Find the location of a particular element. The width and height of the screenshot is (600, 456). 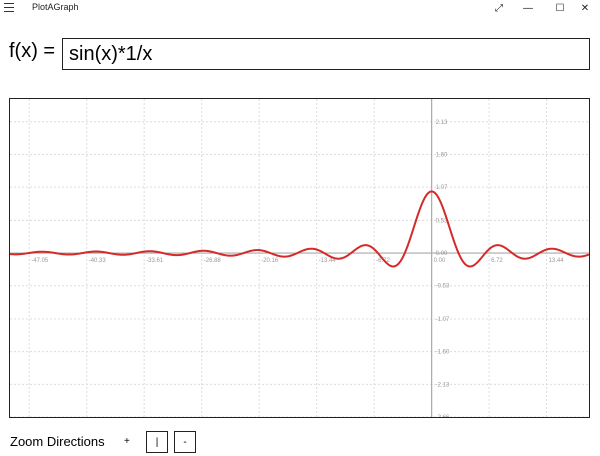

zoom-plus-label: + is located at coordinates (127, 441).